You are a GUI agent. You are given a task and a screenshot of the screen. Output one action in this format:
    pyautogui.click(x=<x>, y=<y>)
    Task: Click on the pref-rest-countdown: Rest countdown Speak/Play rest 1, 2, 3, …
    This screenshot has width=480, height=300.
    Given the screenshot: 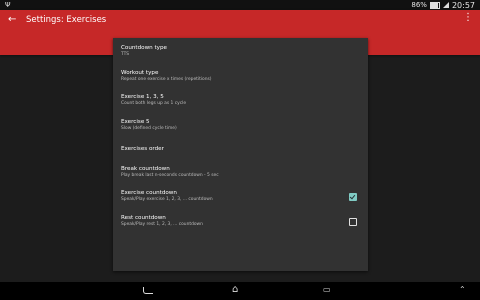 What is the action you would take?
    pyautogui.click(x=240, y=225)
    